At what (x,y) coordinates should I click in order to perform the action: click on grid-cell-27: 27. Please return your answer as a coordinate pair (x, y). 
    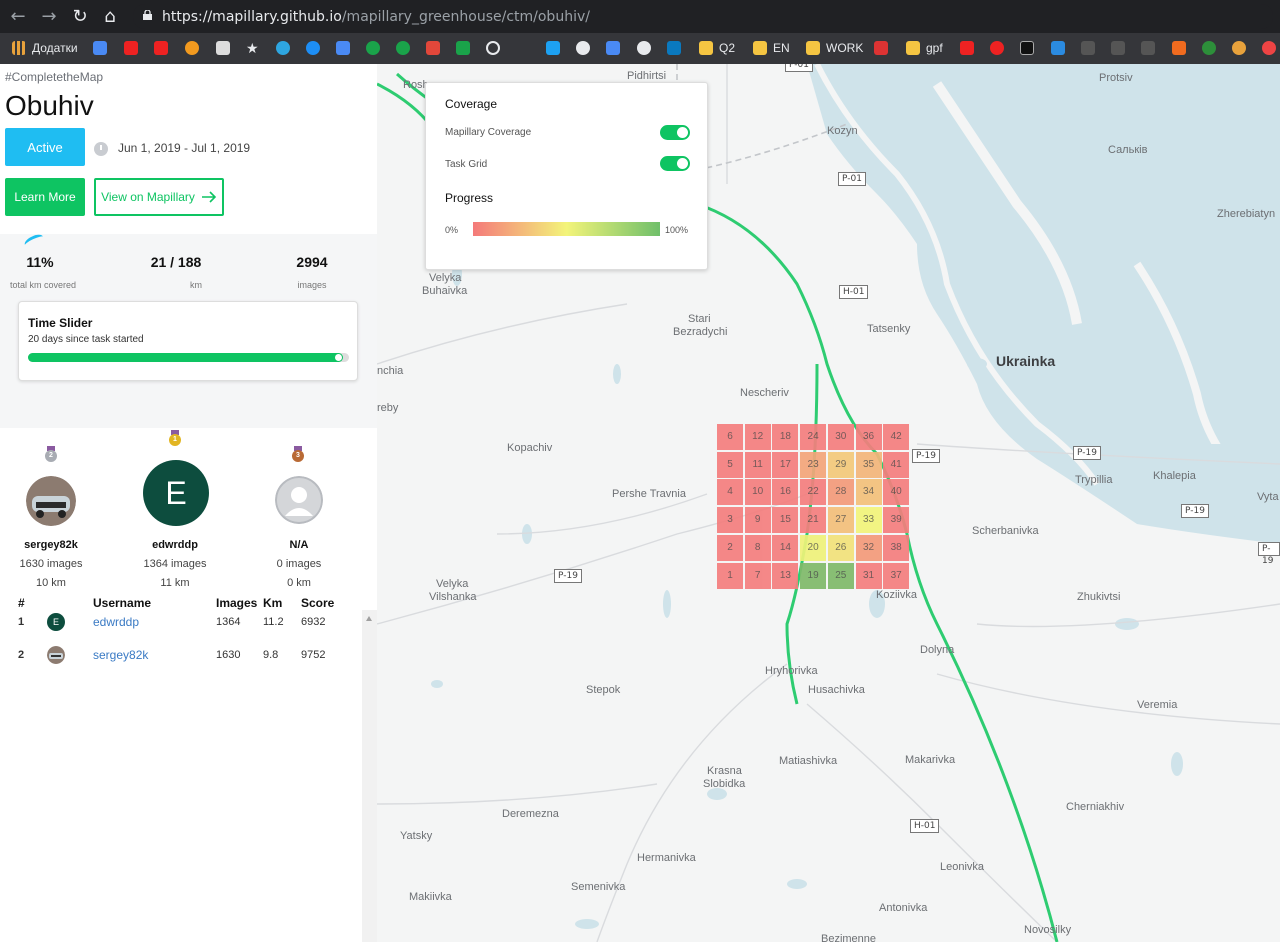
    Looking at the image, I should click on (840, 520).